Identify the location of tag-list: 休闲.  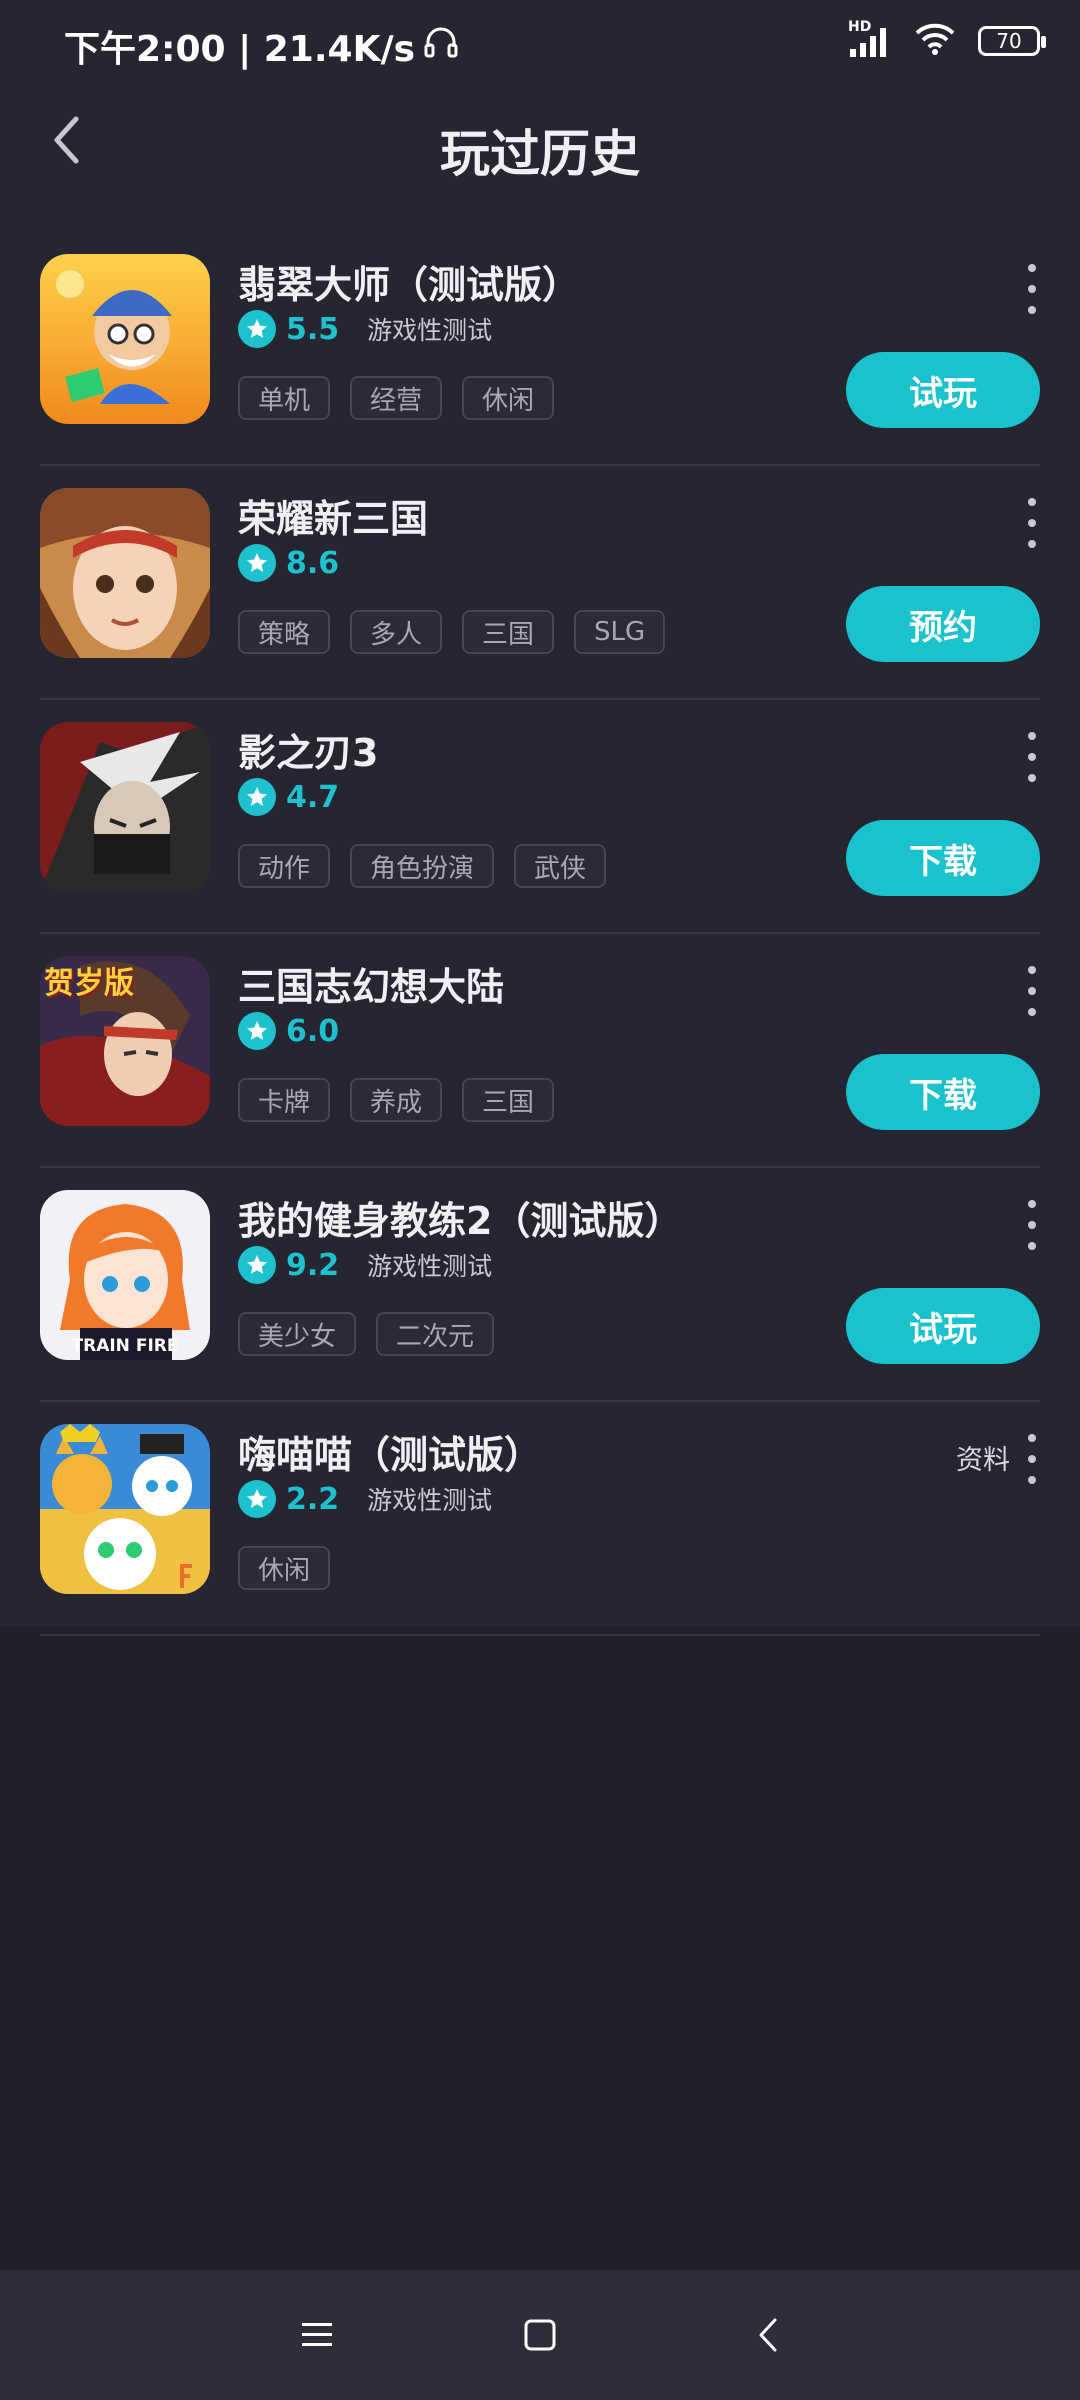
(284, 1568).